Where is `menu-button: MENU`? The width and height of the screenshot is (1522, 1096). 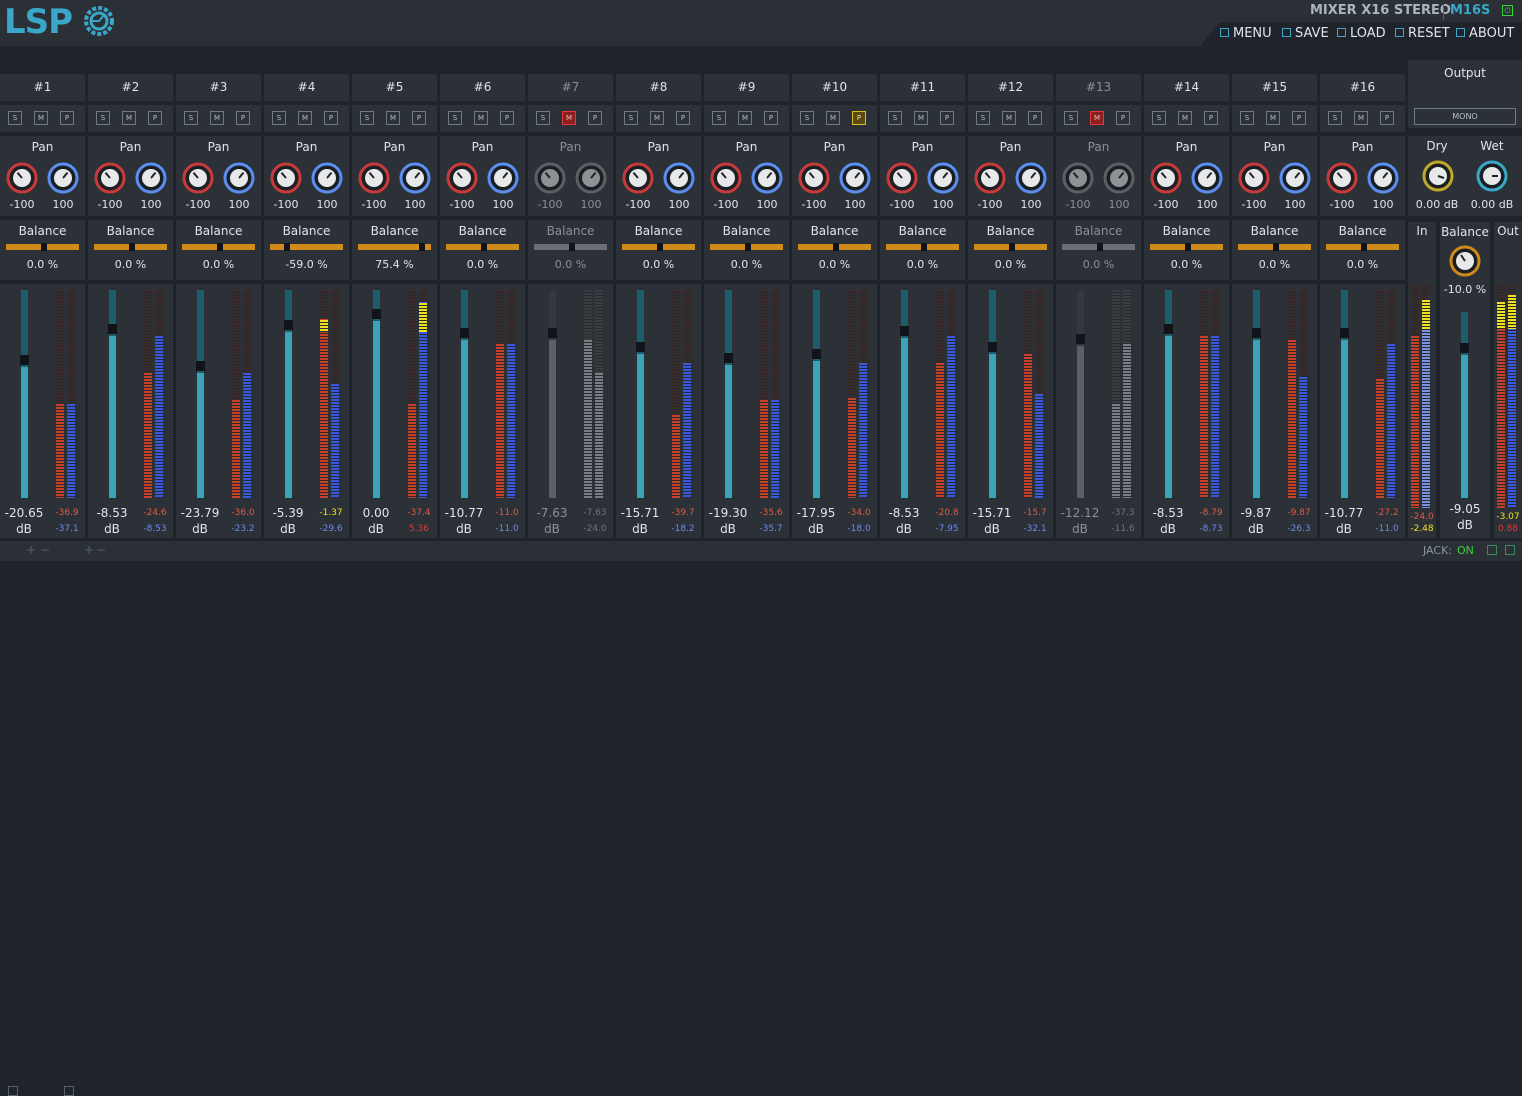
menu-button: MENU is located at coordinates (1246, 33).